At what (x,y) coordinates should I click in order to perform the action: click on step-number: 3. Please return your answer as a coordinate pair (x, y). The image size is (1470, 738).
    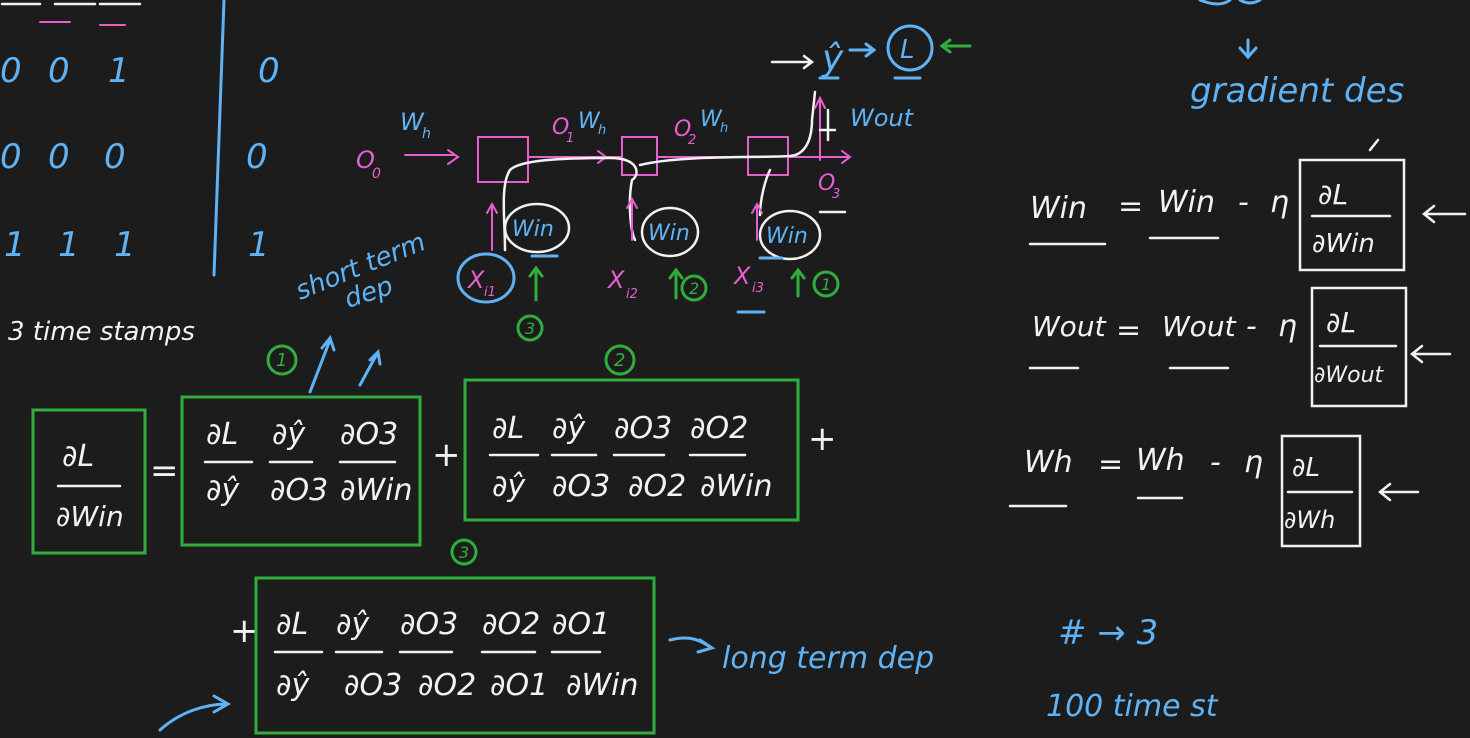
    Looking at the image, I should click on (530, 328).